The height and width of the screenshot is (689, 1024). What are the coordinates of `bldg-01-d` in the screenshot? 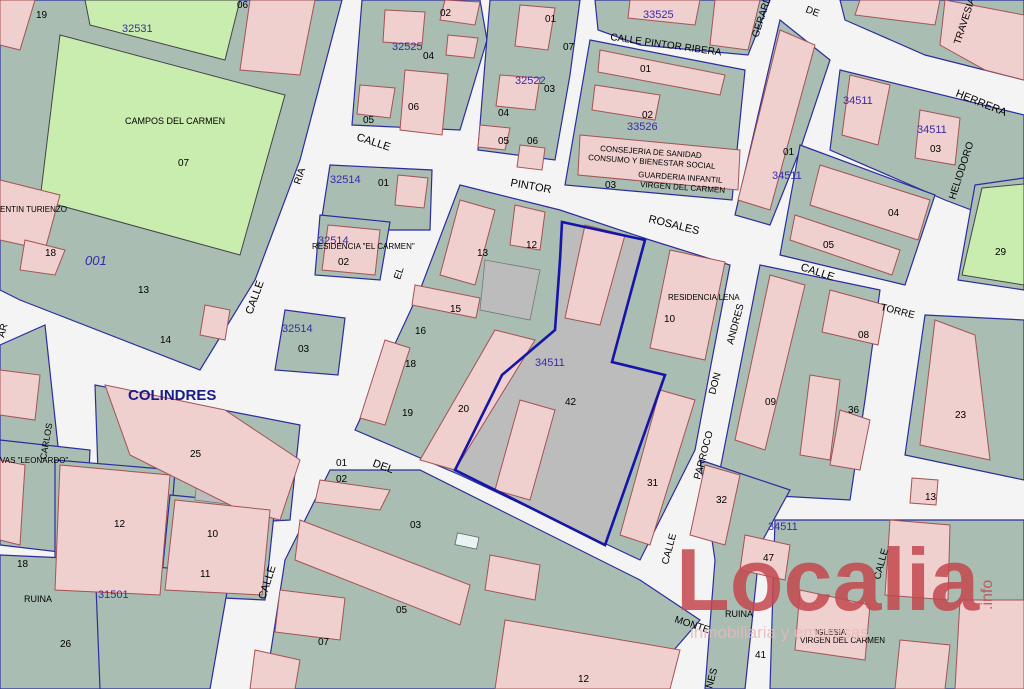 It's located at (411, 191).